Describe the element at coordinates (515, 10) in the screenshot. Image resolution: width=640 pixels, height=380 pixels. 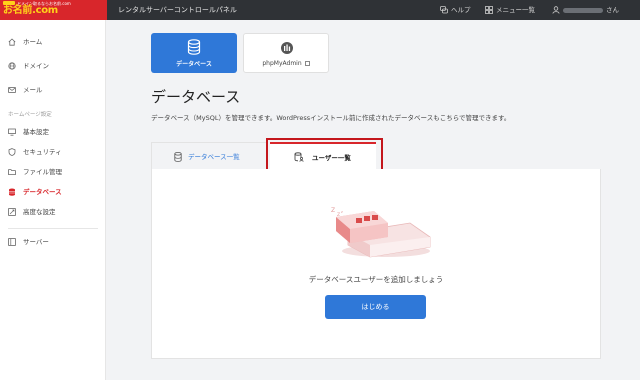
I see `menu-label: メニュー一覧` at that location.